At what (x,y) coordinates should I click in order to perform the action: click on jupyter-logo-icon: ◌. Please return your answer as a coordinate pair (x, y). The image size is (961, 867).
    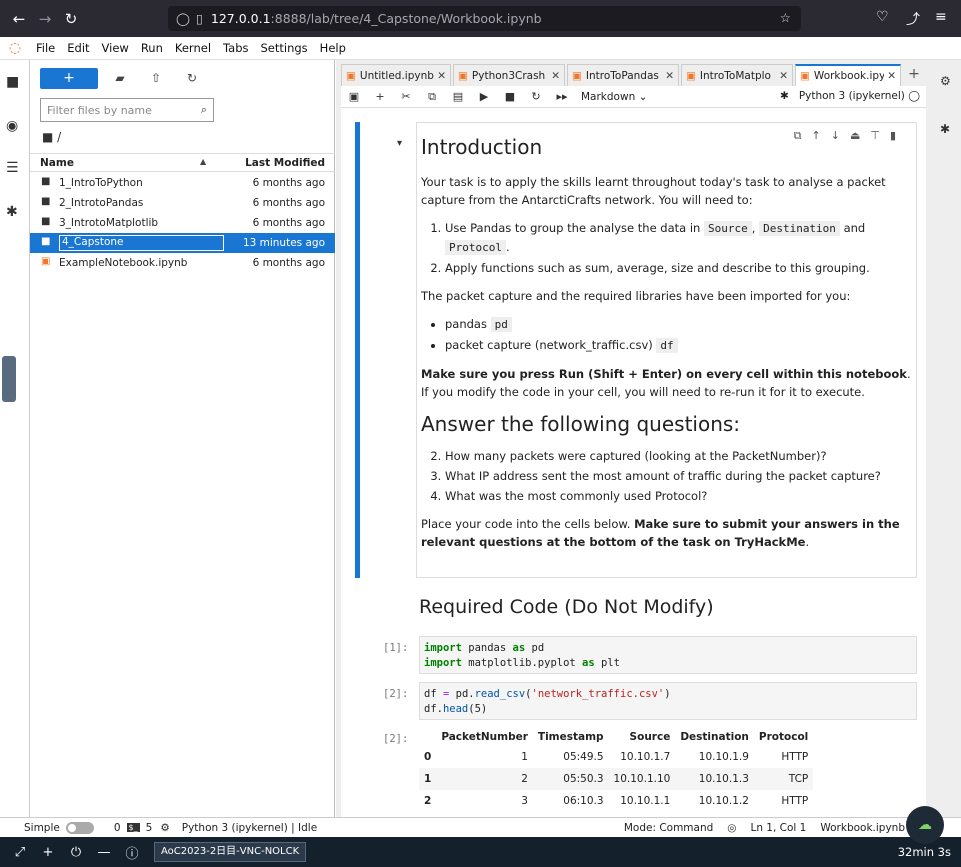
    Looking at the image, I should click on (15, 48).